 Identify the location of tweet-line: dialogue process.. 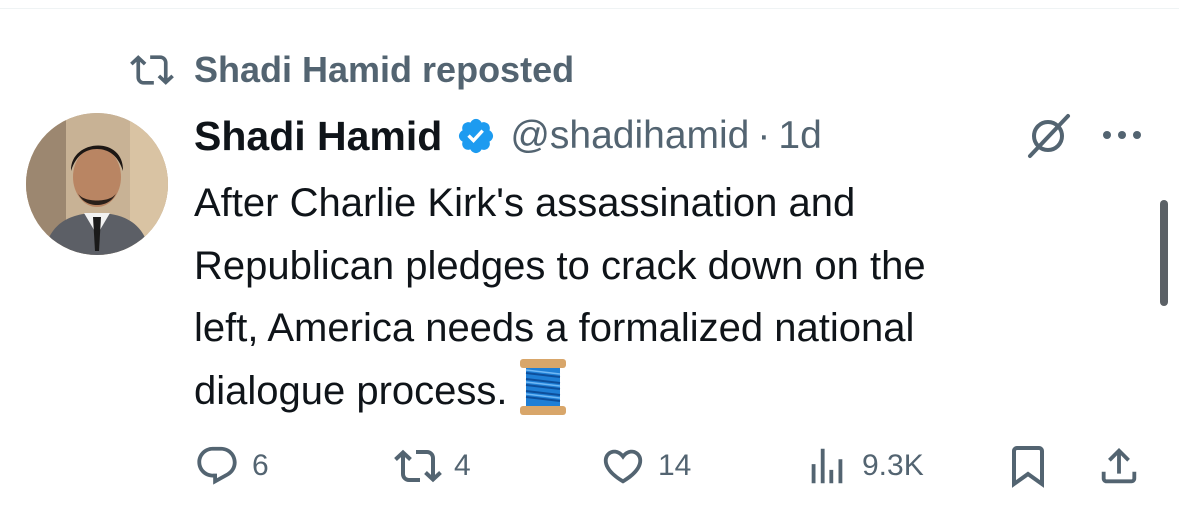
(351, 390).